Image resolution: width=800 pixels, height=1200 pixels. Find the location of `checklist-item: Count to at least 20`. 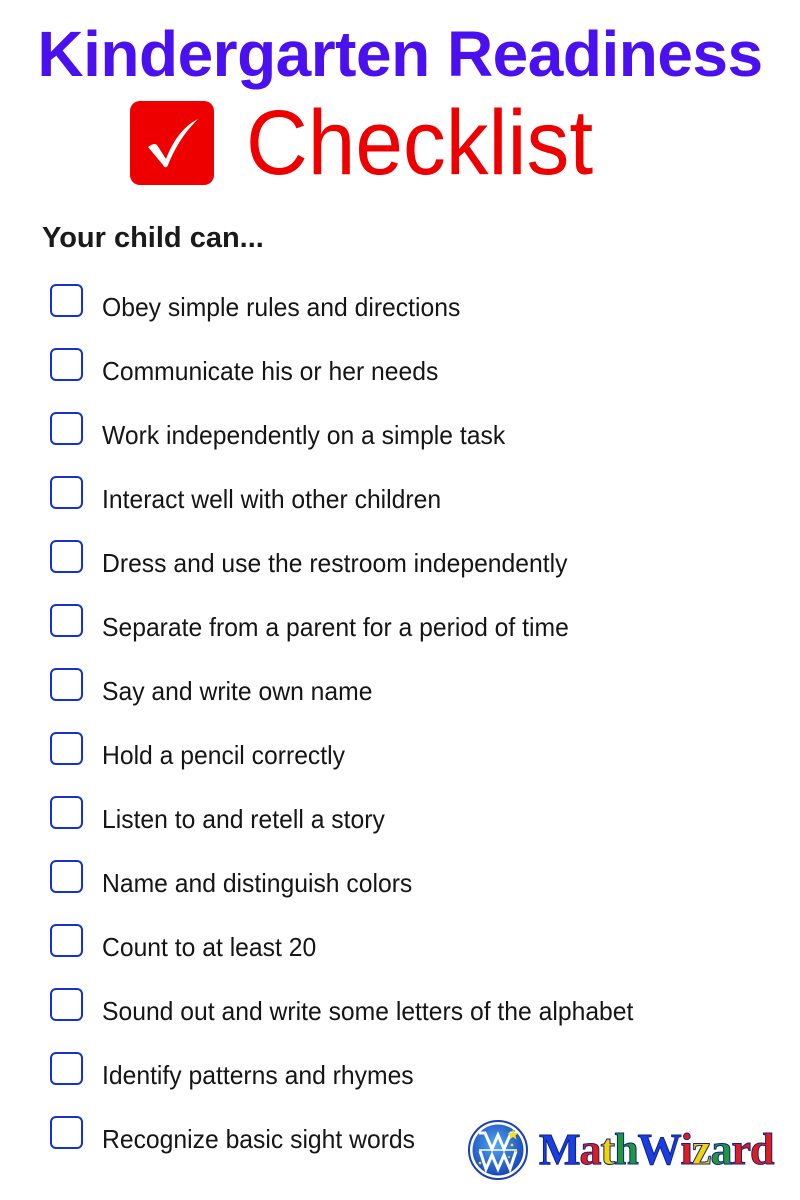

checklist-item: Count to at least 20 is located at coordinates (355, 956).